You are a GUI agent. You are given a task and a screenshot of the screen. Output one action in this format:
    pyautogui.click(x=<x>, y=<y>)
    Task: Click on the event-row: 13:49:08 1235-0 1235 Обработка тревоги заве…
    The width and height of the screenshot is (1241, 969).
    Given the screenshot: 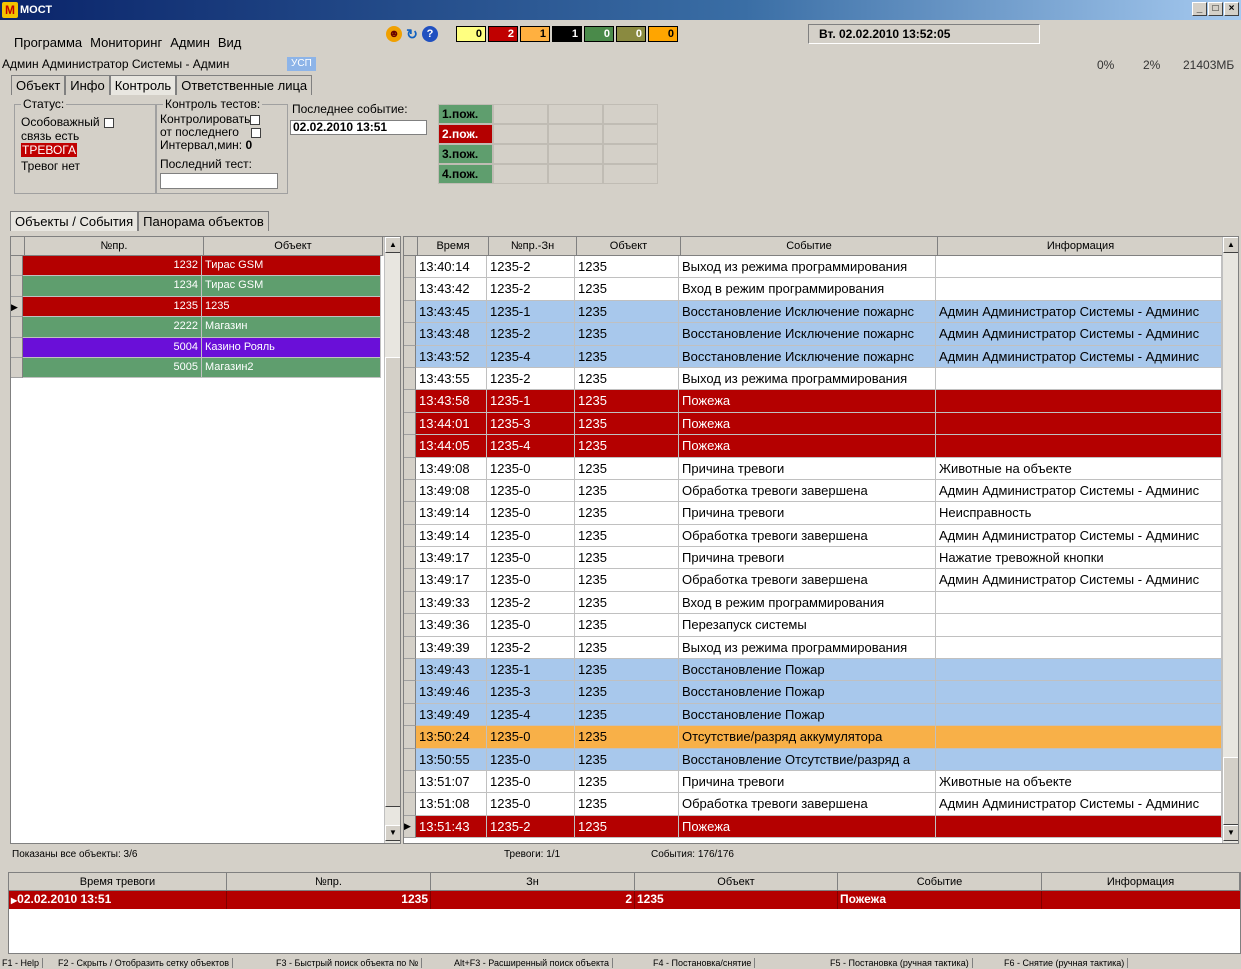 What is the action you would take?
    pyautogui.click(x=821, y=491)
    